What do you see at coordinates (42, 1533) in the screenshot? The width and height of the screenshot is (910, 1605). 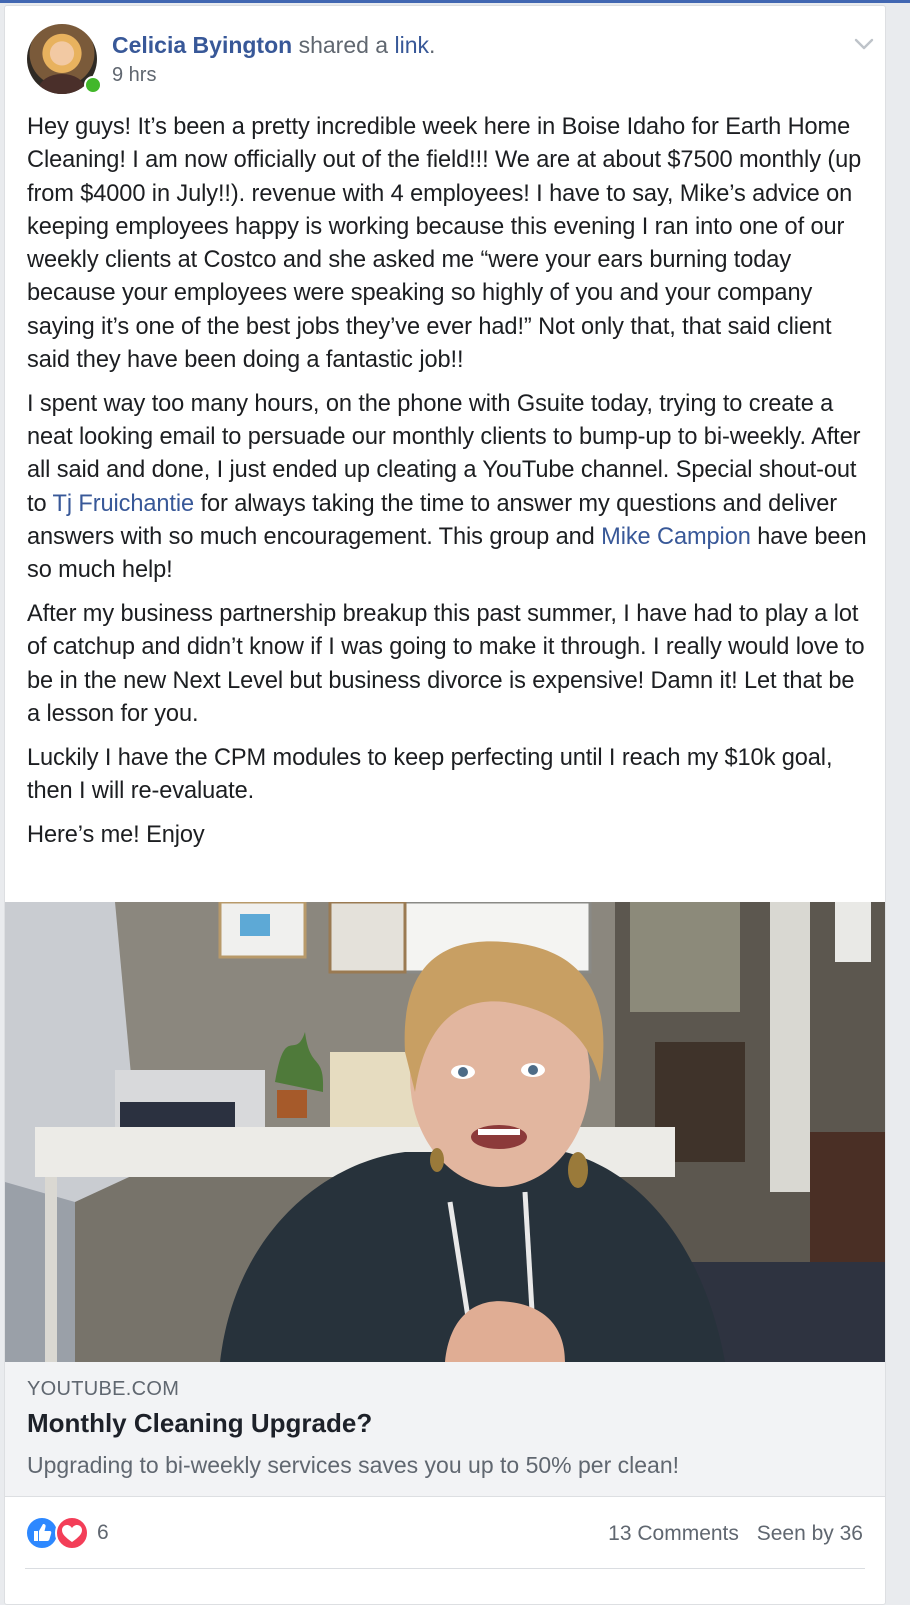 I see `like-reaction-icon` at bounding box center [42, 1533].